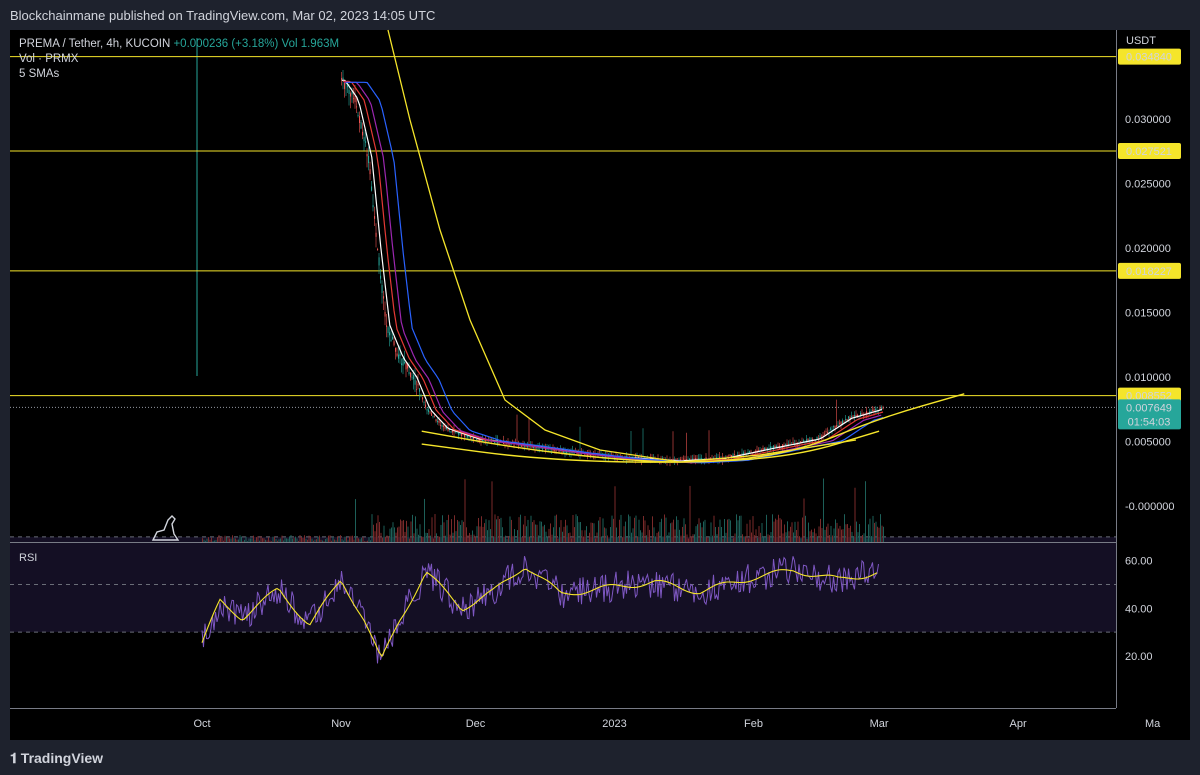 The height and width of the screenshot is (775, 1200). What do you see at coordinates (310, 44) in the screenshot?
I see `volume-value: Vol 1.963M` at bounding box center [310, 44].